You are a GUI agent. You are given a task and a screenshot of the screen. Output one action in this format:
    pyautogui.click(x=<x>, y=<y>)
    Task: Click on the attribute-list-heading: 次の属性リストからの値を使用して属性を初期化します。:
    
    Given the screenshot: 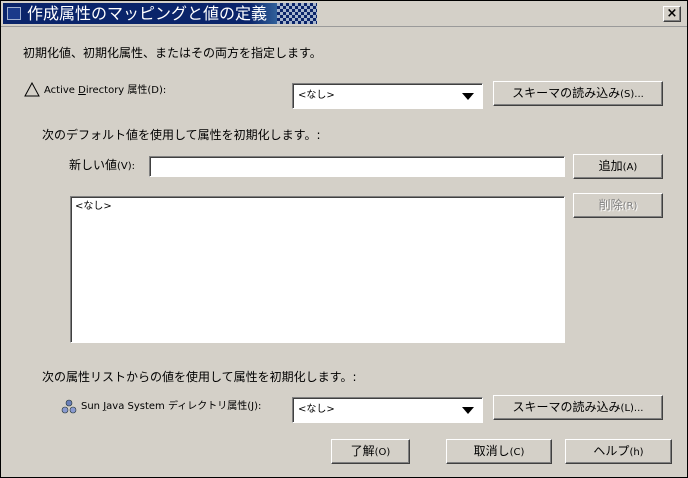 What is the action you would take?
    pyautogui.click(x=199, y=377)
    